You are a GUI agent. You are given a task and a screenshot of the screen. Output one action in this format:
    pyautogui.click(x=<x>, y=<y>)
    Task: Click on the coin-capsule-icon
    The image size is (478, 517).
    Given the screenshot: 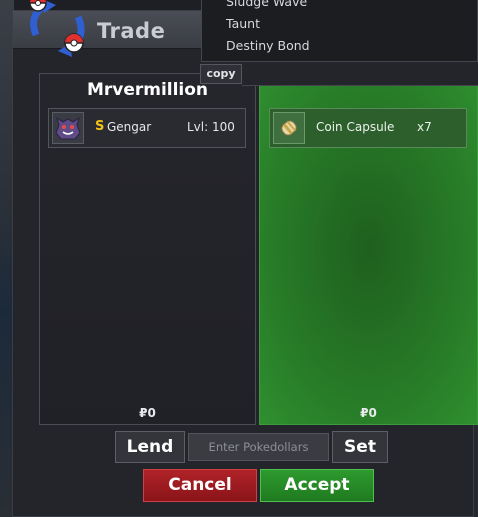 What is the action you would take?
    pyautogui.click(x=289, y=128)
    